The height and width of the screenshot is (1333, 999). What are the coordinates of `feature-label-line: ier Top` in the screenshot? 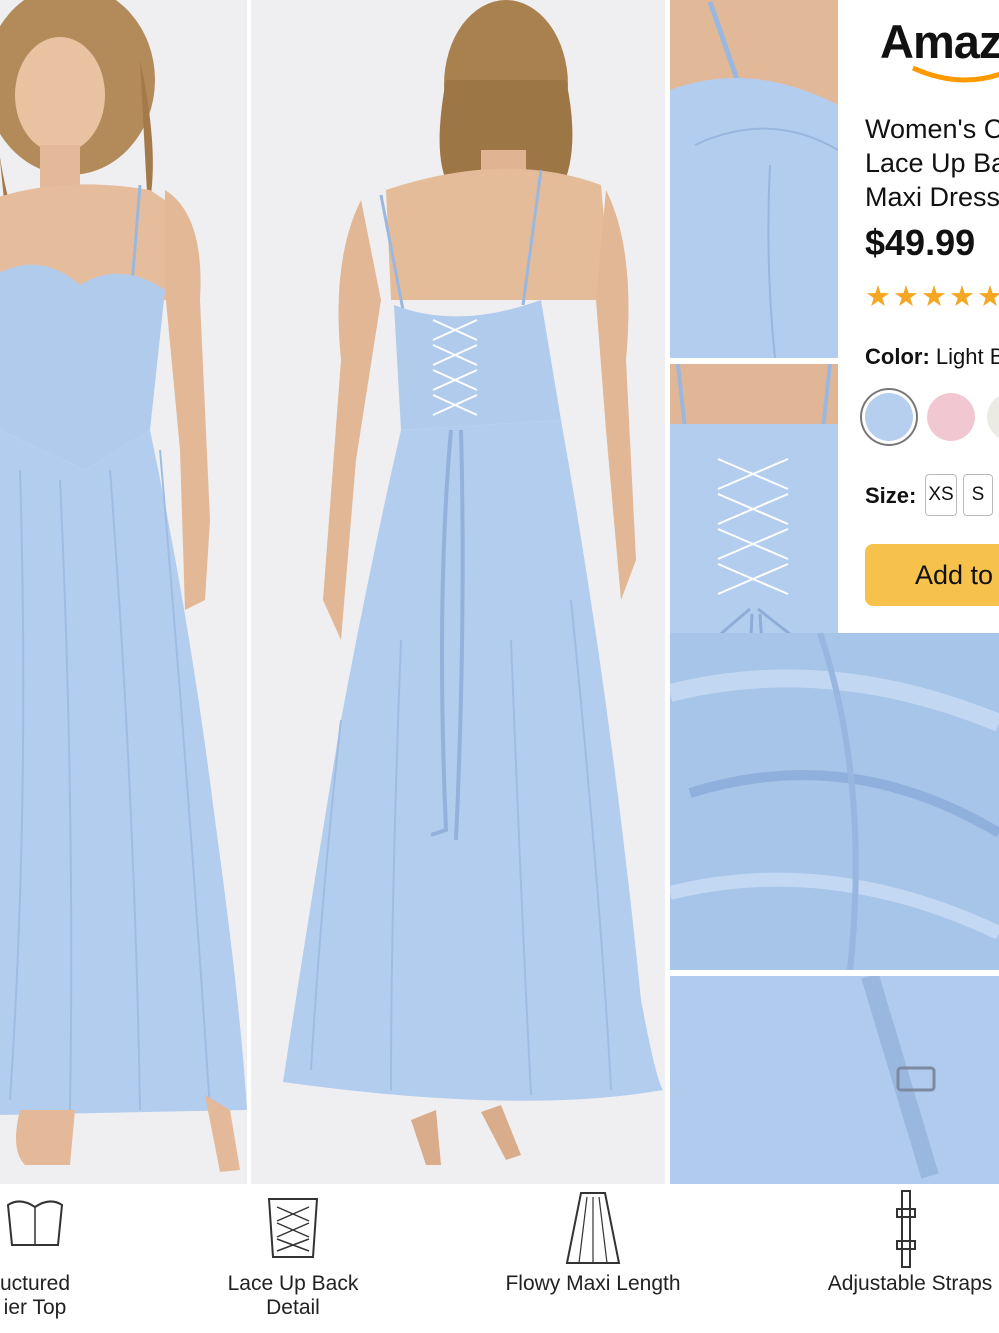 It's located at (35, 1307).